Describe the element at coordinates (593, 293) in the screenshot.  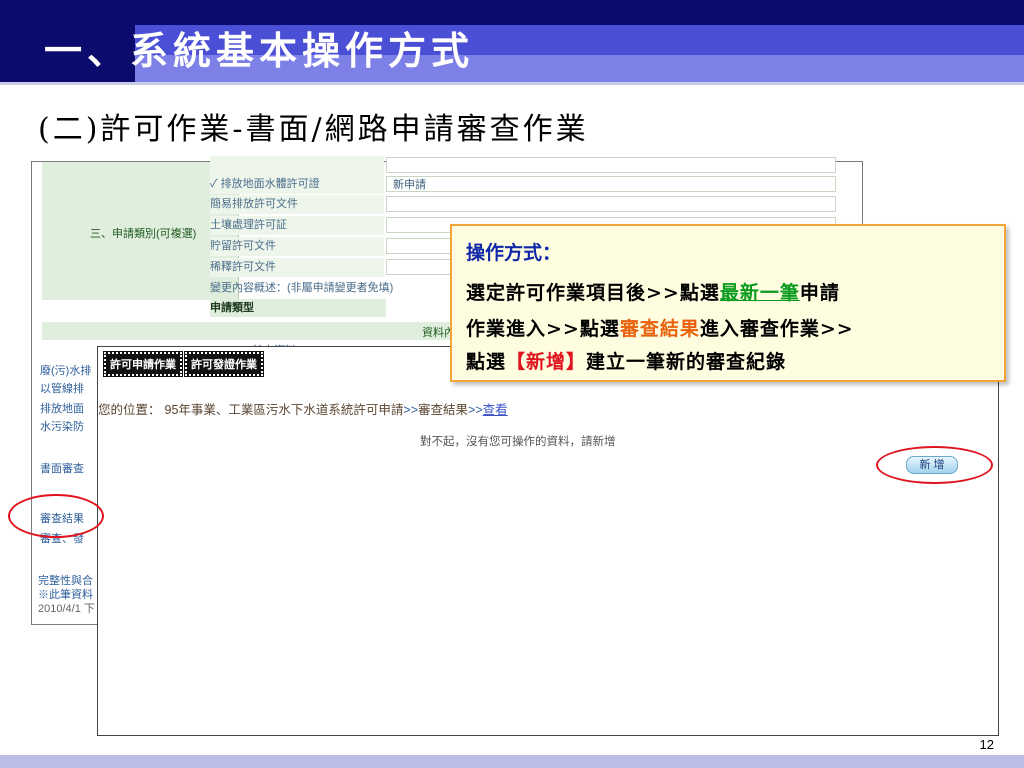
I see `instruction-text: 選定許可作業項目後>>點選` at that location.